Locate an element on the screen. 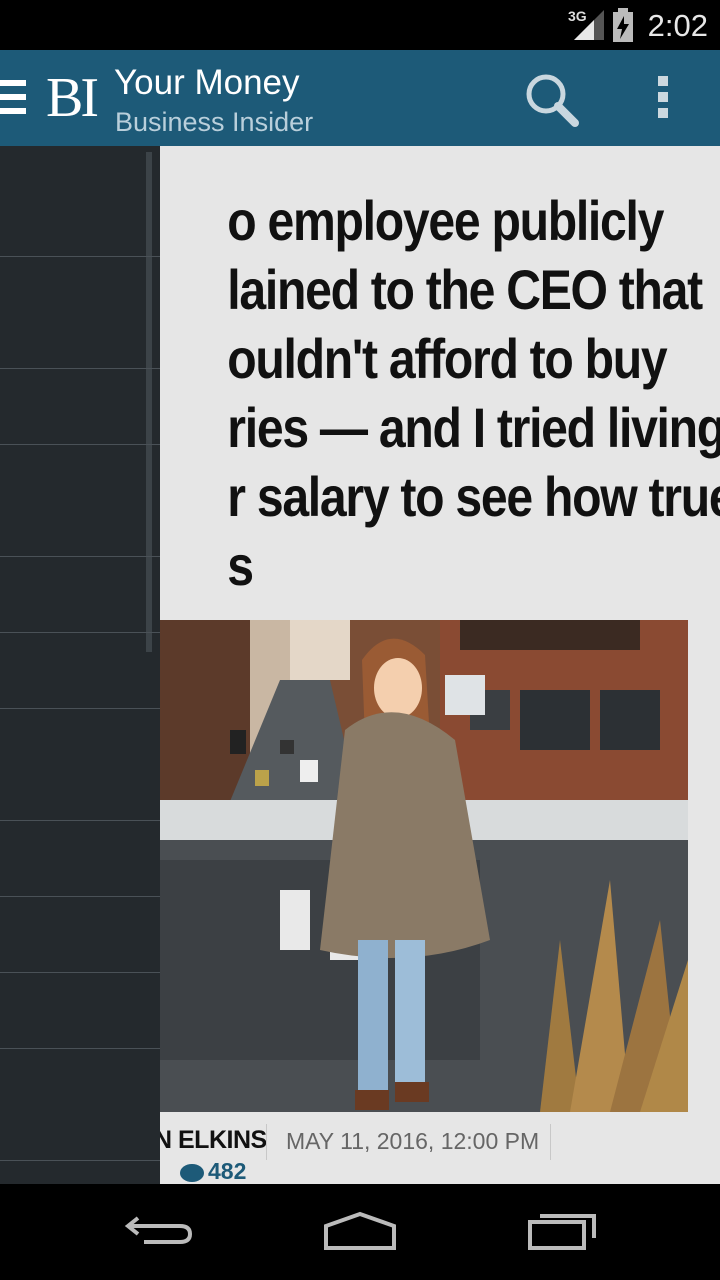 This screenshot has height=1280, width=720. app-bar: BI Your Money Business Insider is located at coordinates (360, 98).